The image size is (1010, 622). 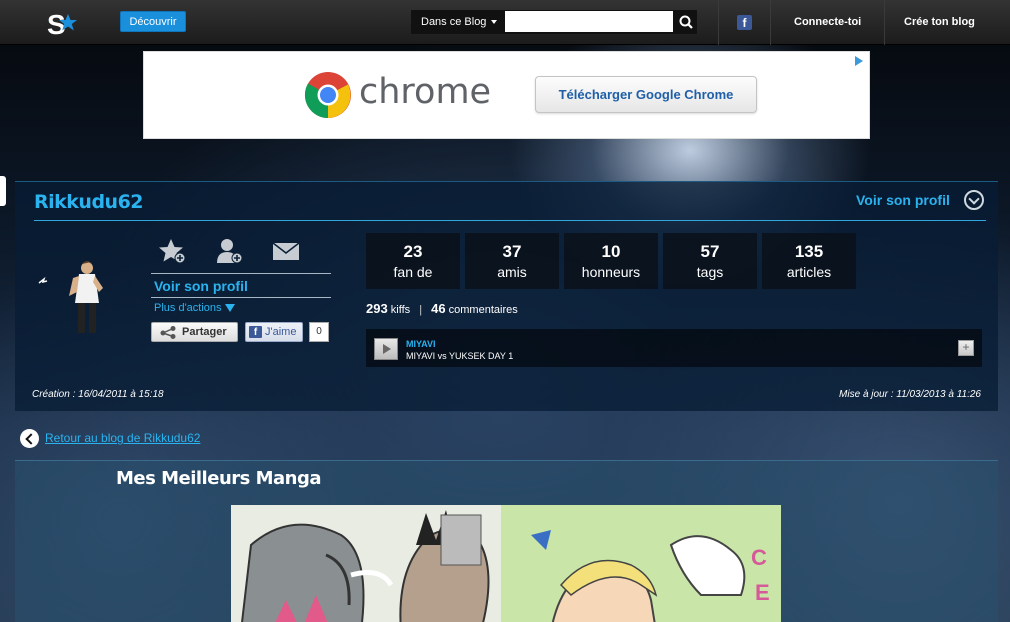 What do you see at coordinates (79, 298) in the screenshot?
I see `avatar` at bounding box center [79, 298].